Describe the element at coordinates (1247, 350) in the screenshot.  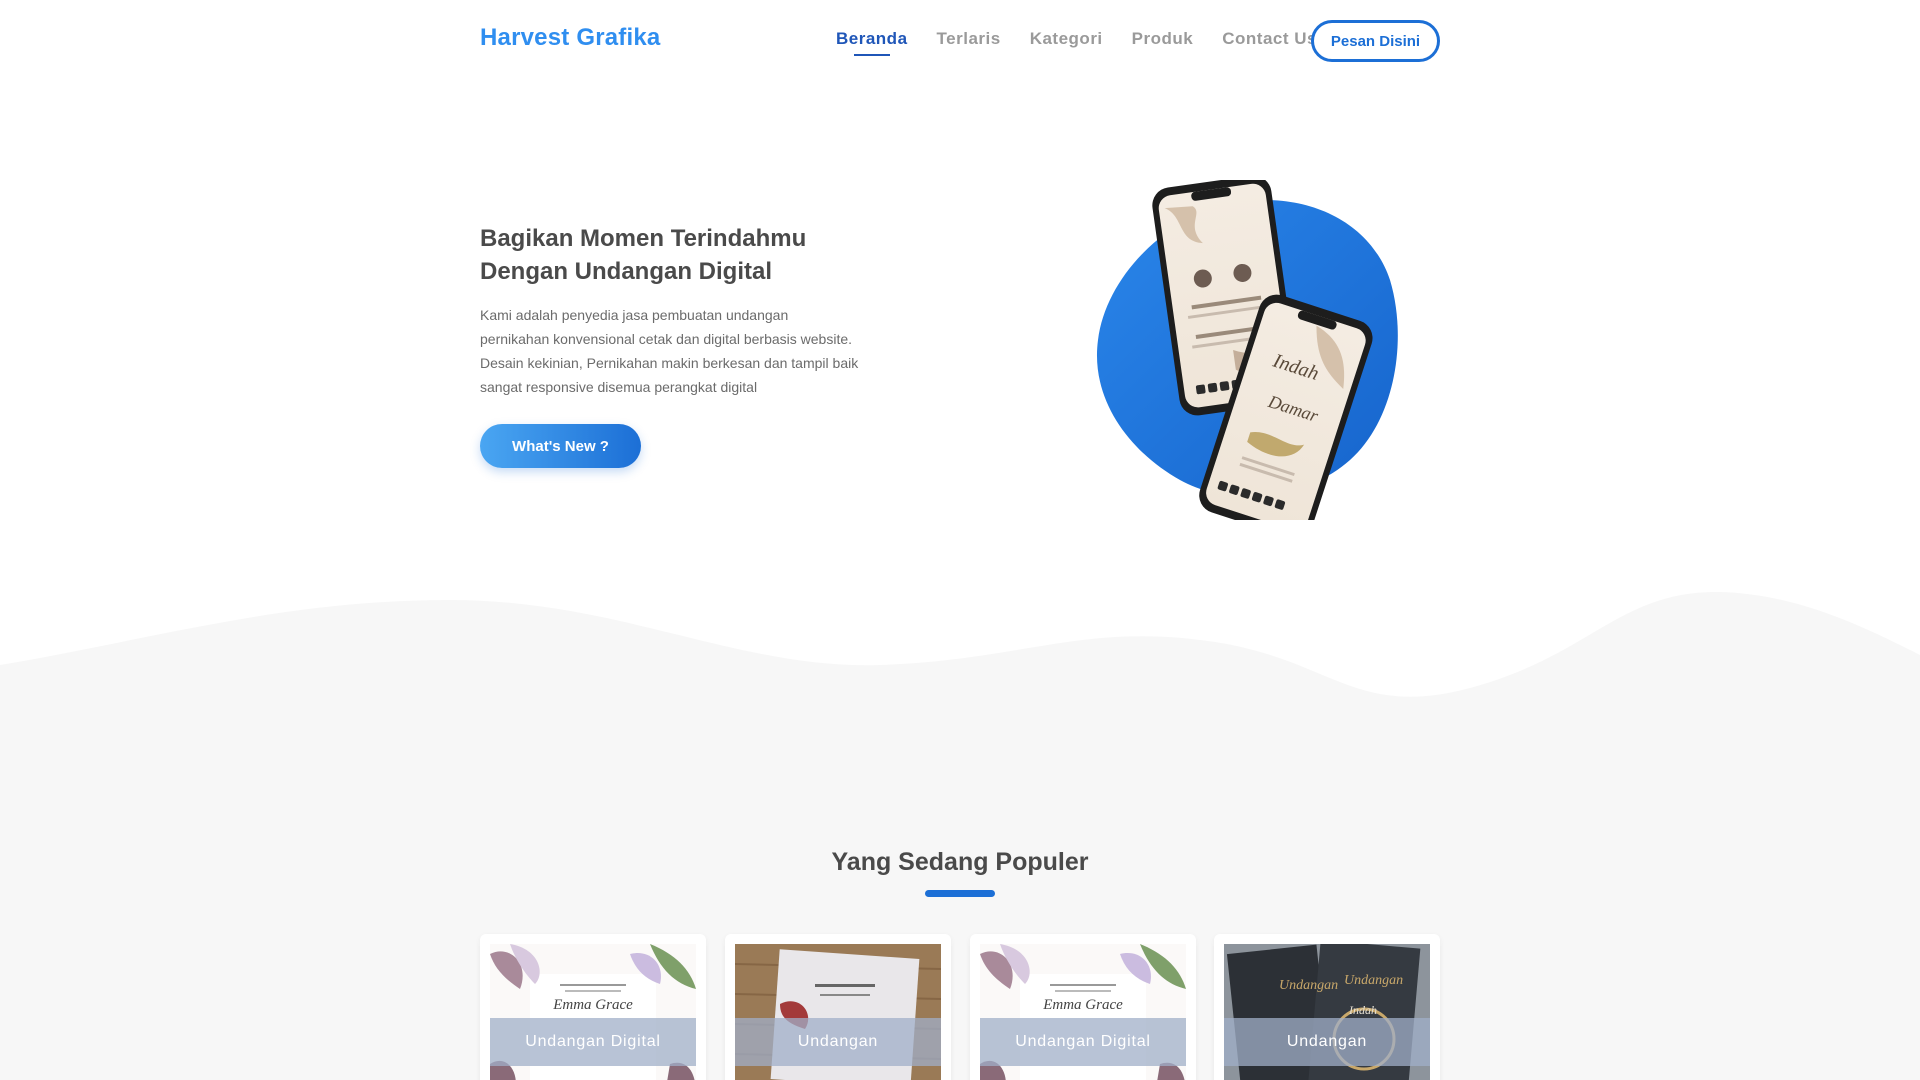
I see `phone-mockup-illustration: Indah Damar` at that location.